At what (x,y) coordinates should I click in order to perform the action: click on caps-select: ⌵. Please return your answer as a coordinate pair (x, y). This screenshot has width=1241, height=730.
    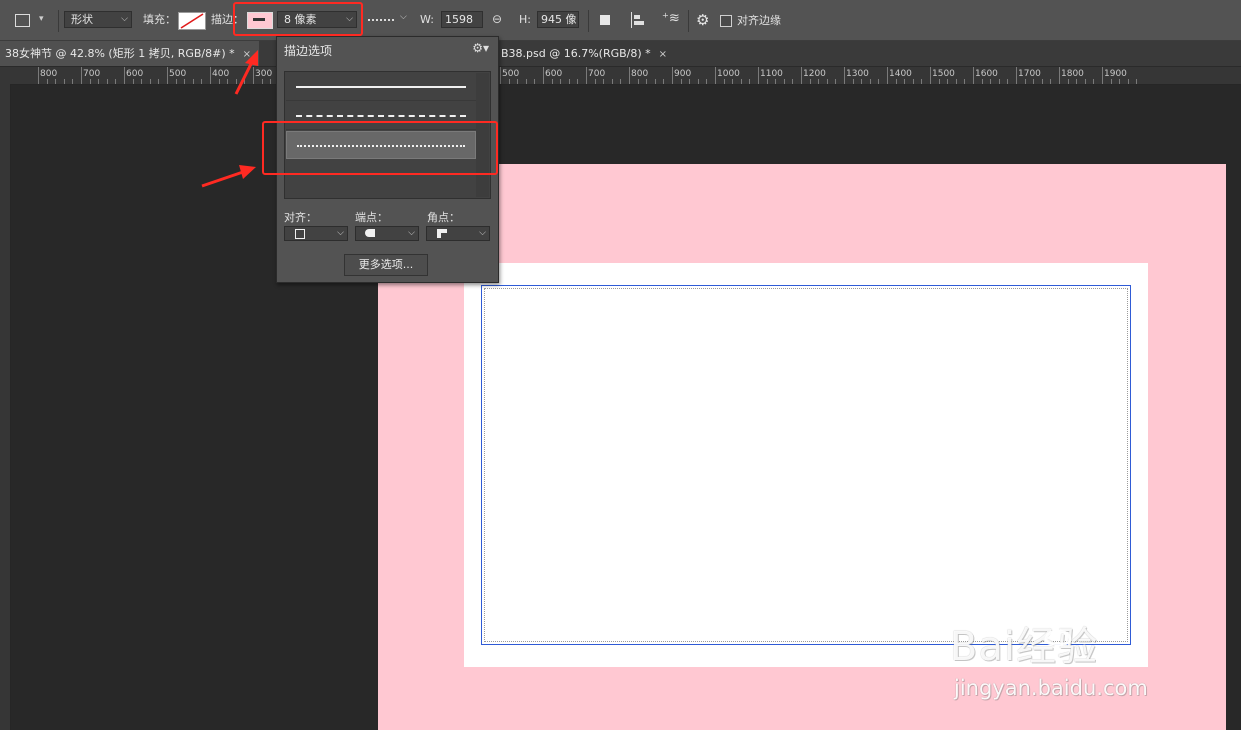
    Looking at the image, I should click on (387, 233).